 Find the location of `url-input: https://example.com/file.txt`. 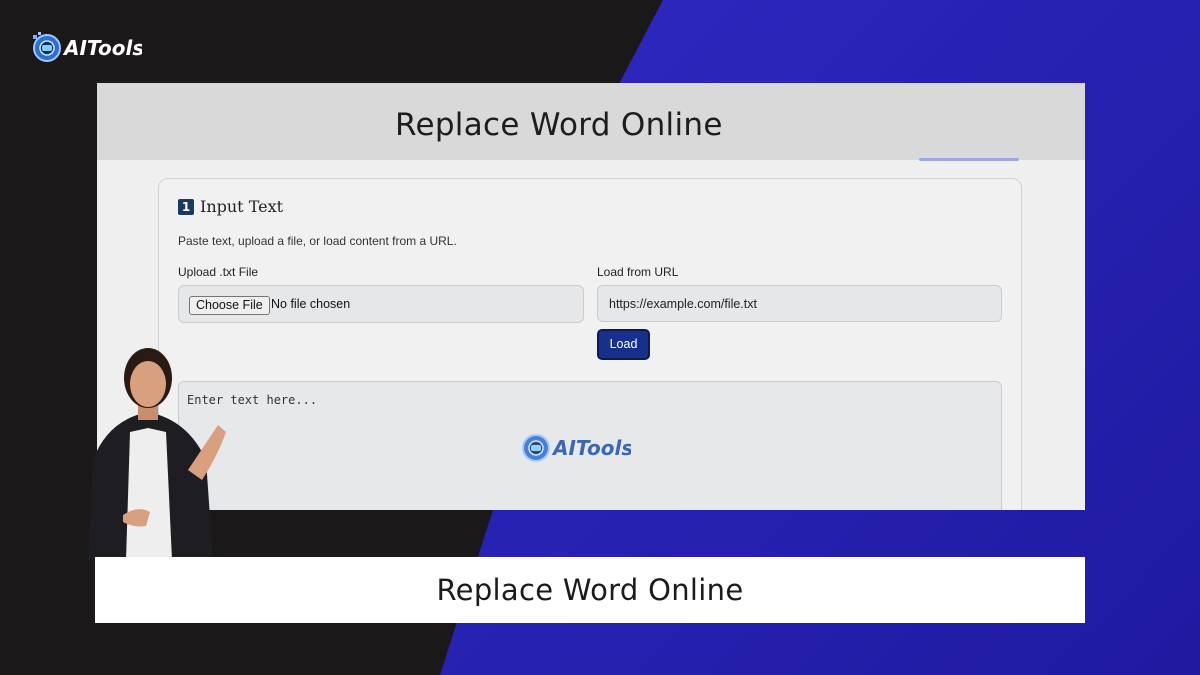

url-input: https://example.com/file.txt is located at coordinates (799, 303).